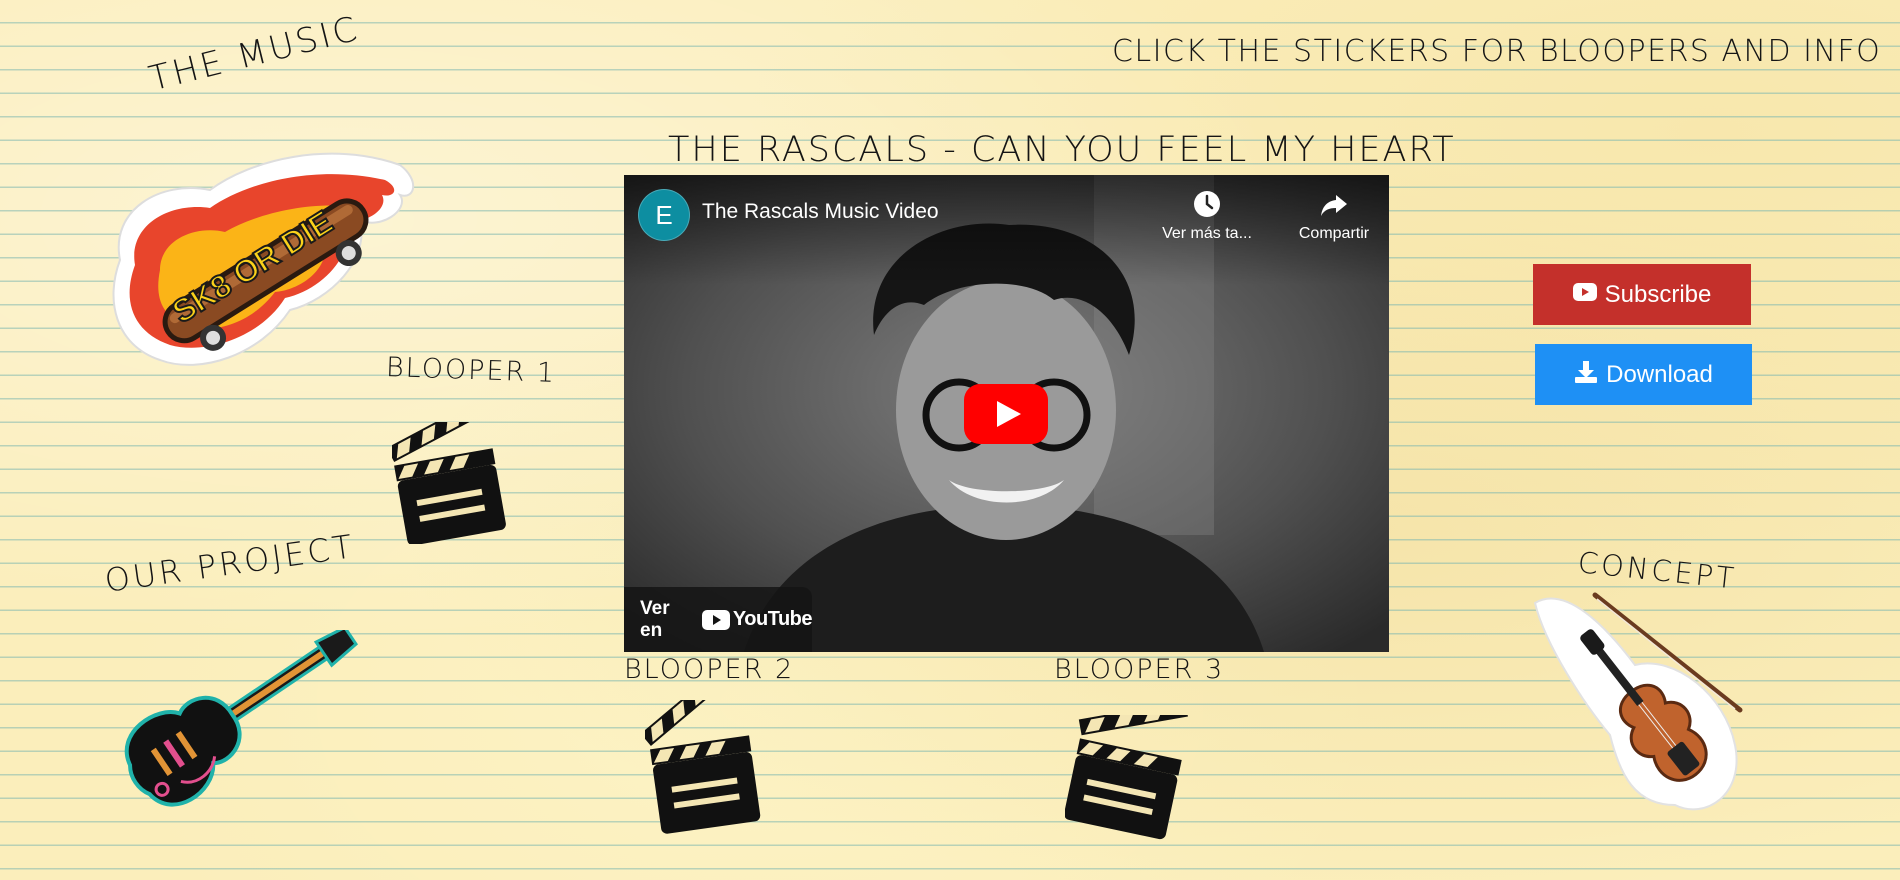 Image resolution: width=1900 pixels, height=880 pixels. I want to click on download-button: Download, so click(1643, 374).